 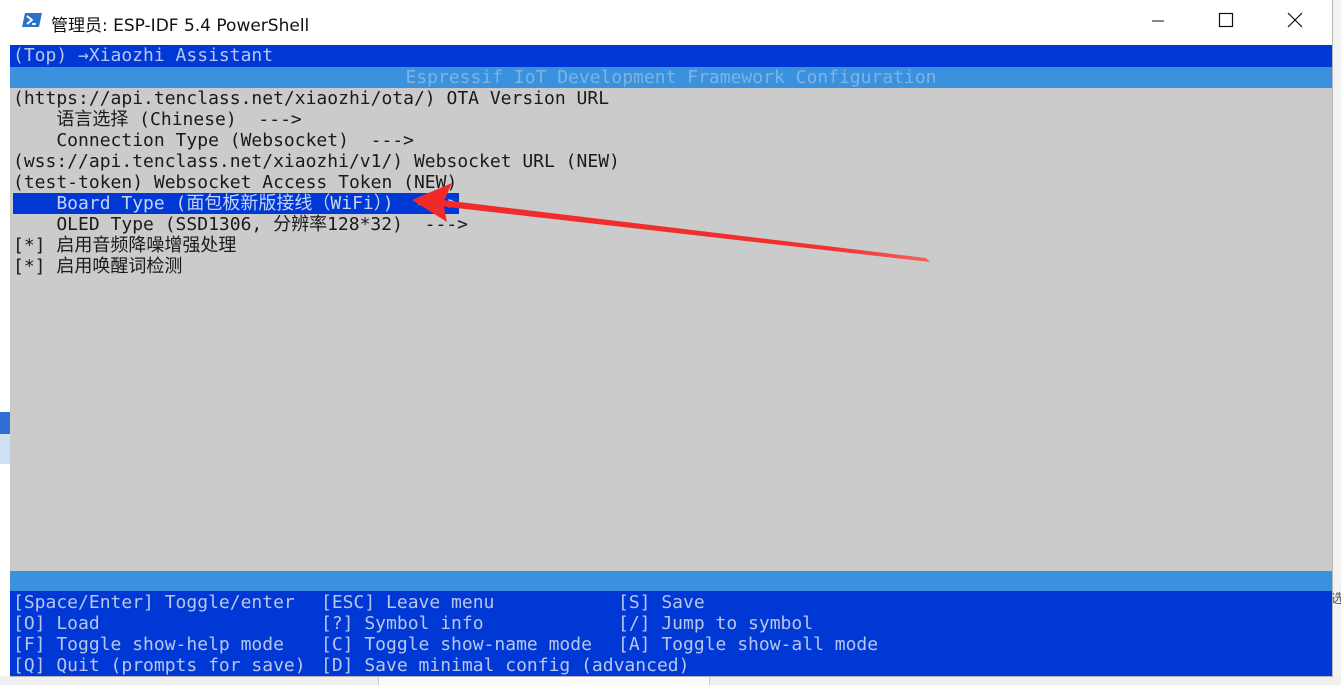 I want to click on help-show-name-mode: [C] Toggle show-name mode, so click(x=456, y=644).